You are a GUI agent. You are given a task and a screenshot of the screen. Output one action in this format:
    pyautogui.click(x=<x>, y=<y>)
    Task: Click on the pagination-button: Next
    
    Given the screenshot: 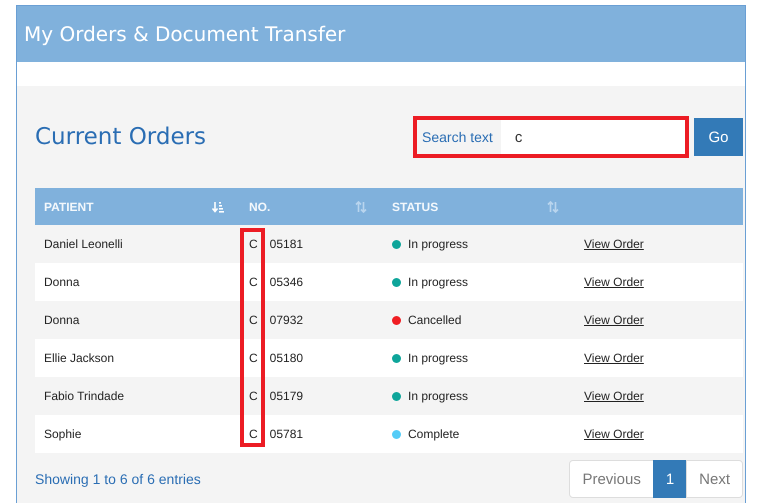 What is the action you would take?
    pyautogui.click(x=714, y=479)
    